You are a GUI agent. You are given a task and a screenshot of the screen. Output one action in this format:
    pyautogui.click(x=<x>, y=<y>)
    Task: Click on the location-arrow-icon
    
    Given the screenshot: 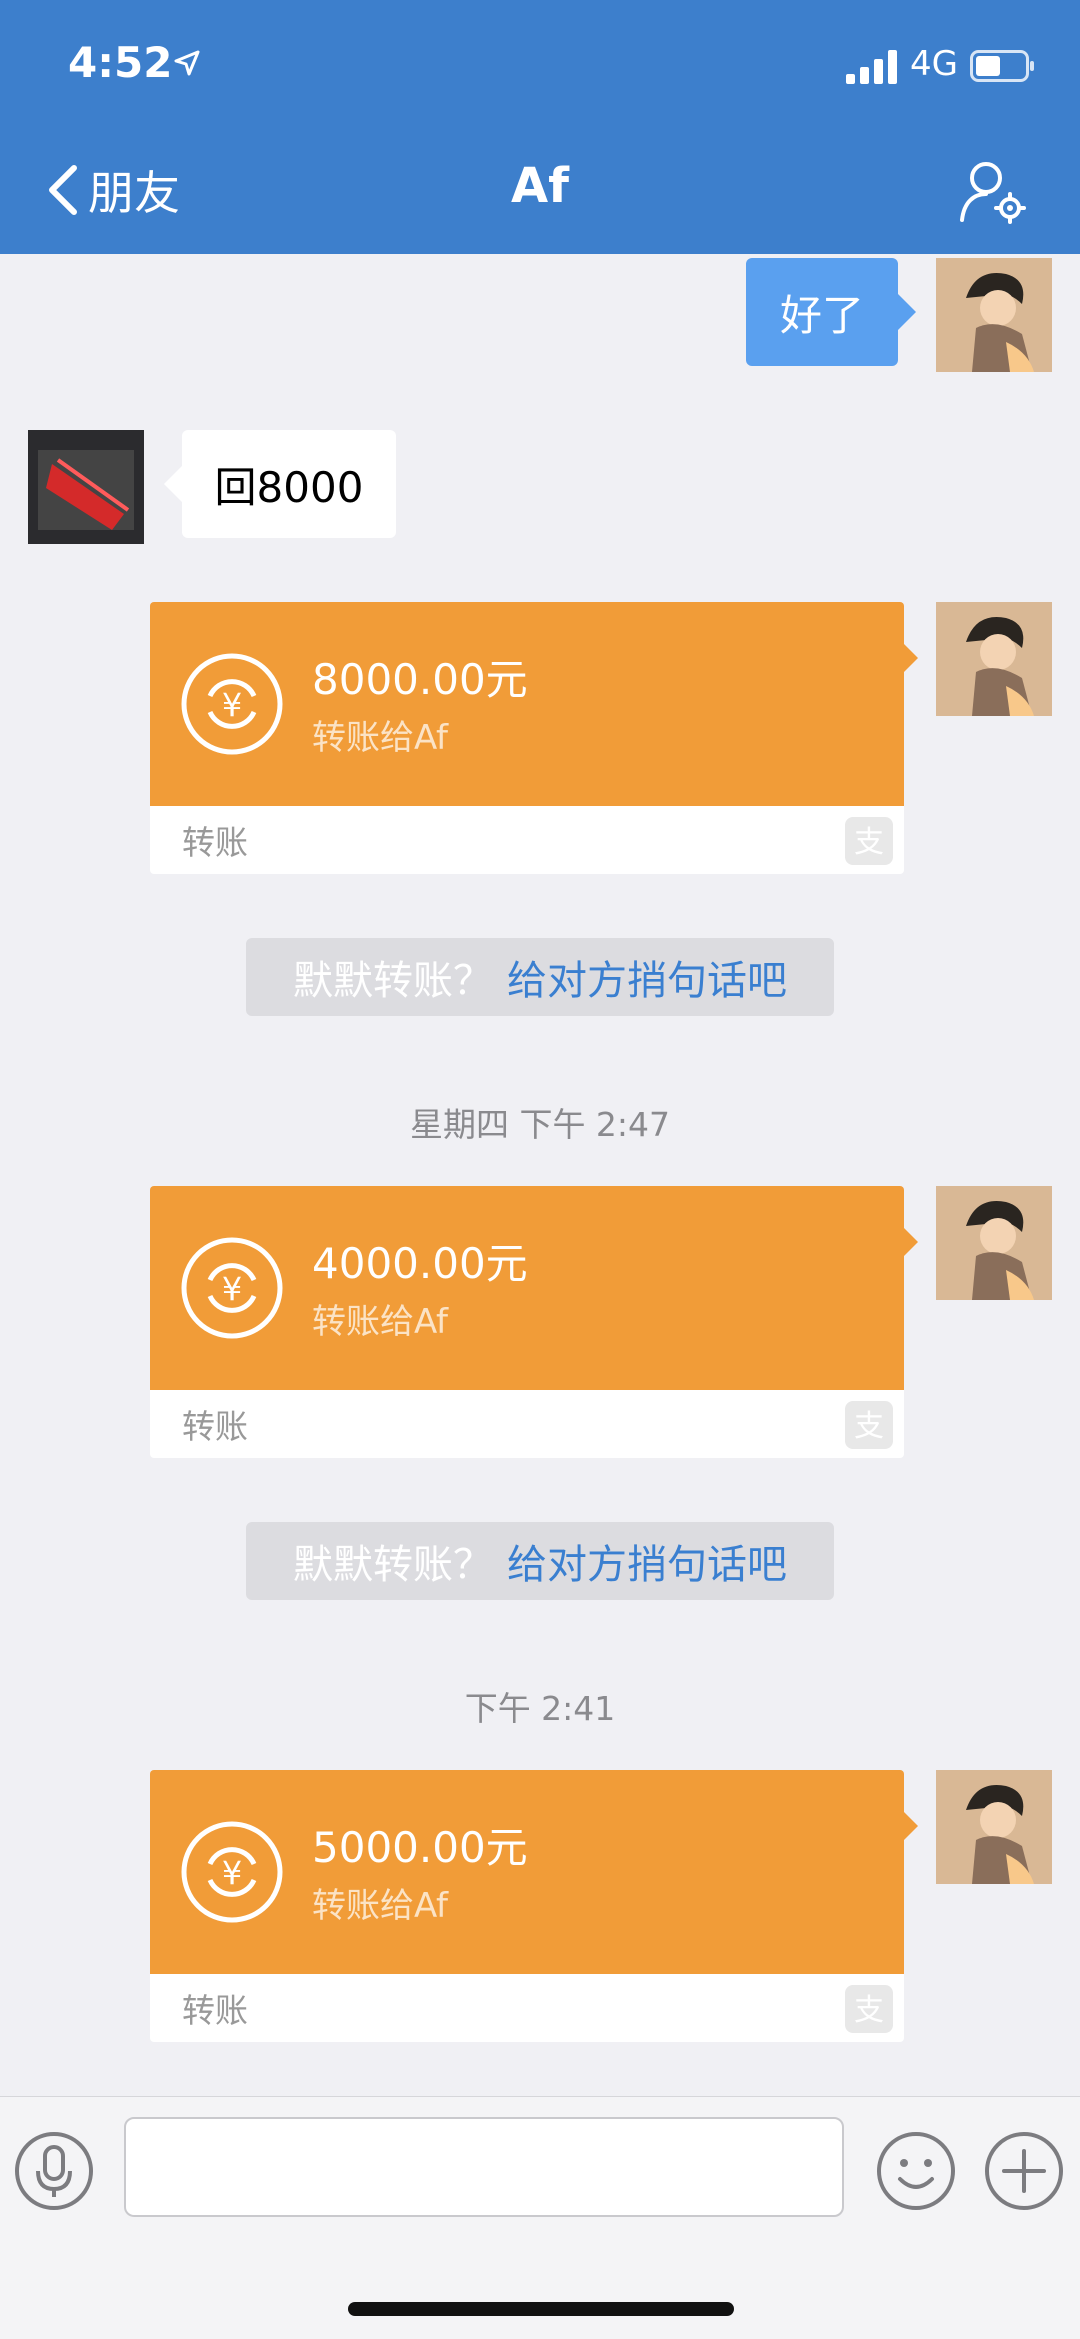 What is the action you would take?
    pyautogui.click(x=187, y=63)
    